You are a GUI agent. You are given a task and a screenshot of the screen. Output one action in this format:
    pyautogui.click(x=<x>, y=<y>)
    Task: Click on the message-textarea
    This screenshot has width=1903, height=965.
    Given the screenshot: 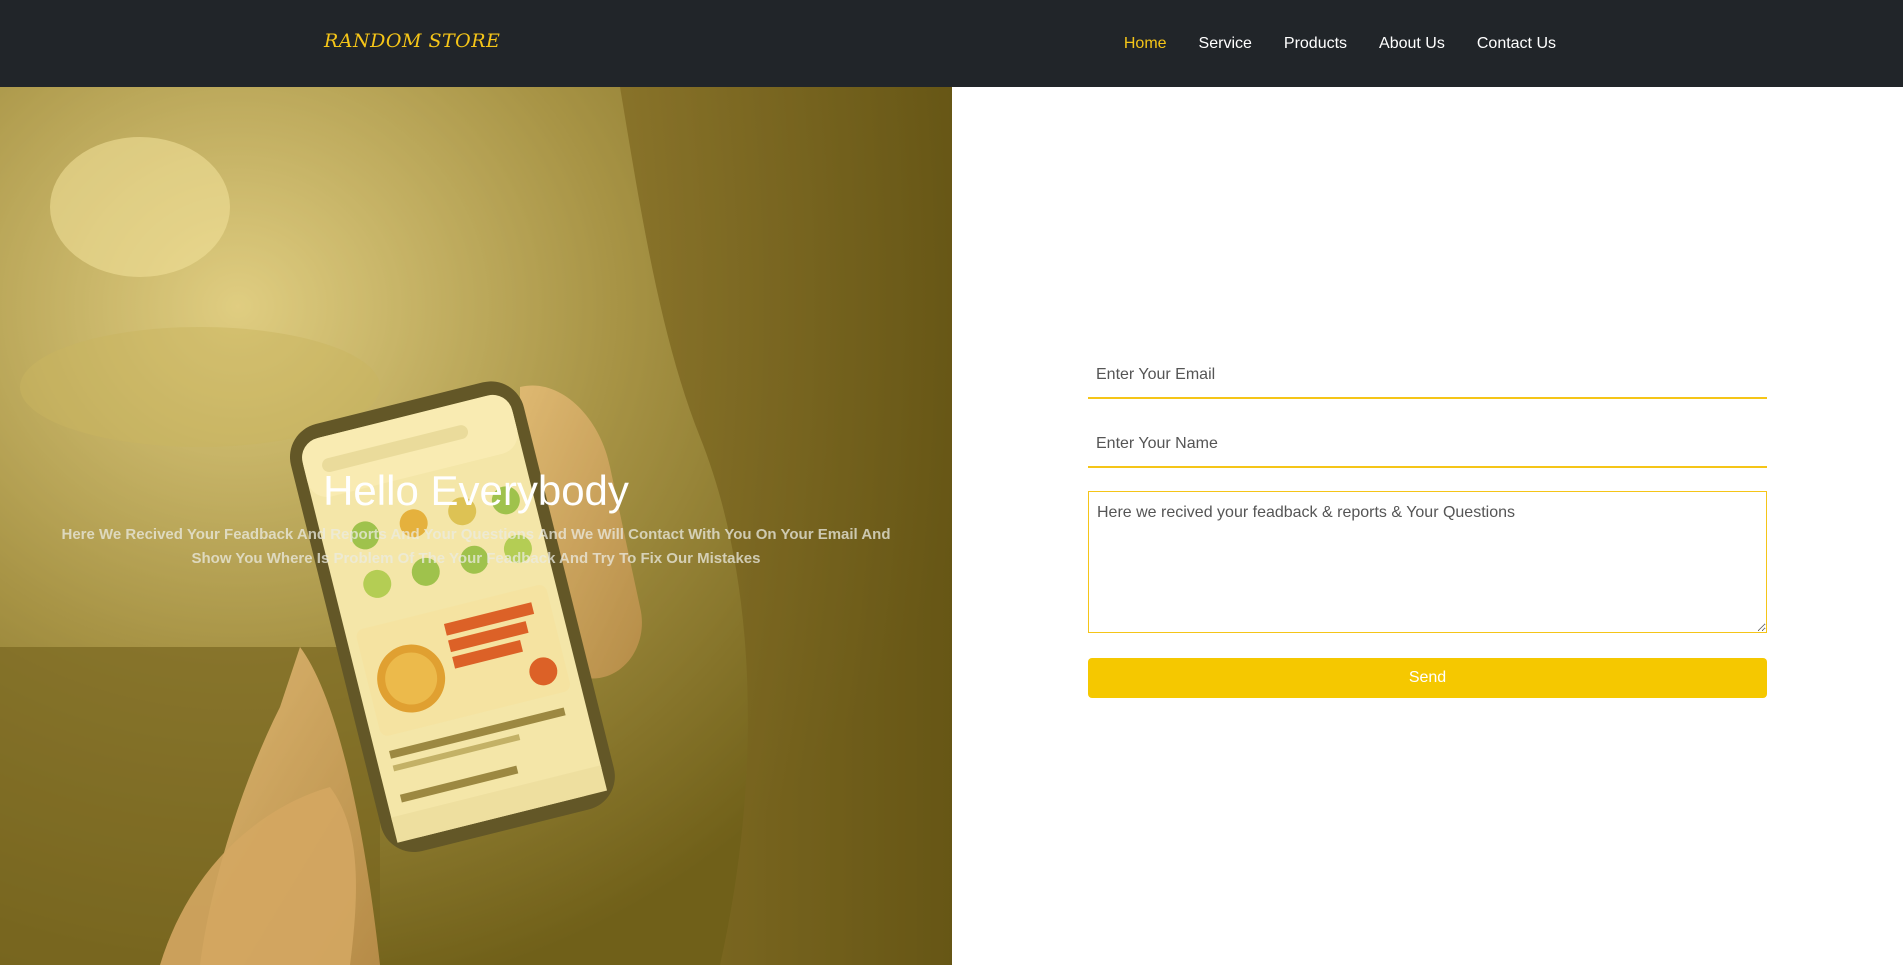 What is the action you would take?
    pyautogui.click(x=1427, y=562)
    